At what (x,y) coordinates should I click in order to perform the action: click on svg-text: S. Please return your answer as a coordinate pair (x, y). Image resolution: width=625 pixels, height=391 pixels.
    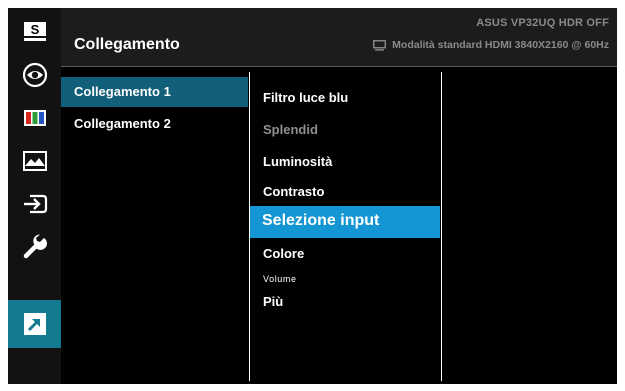
    Looking at the image, I should click on (34, 29).